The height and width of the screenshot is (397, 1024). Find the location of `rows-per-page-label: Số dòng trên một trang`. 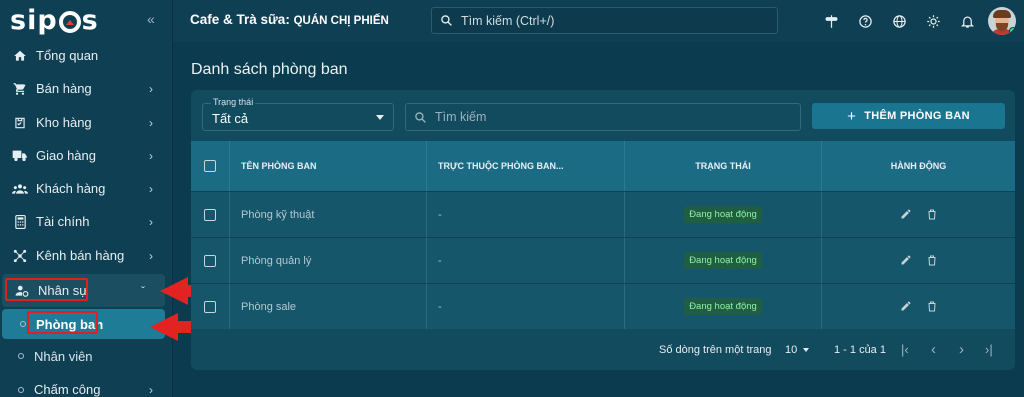

rows-per-page-label: Số dòng trên một trang is located at coordinates (715, 349).